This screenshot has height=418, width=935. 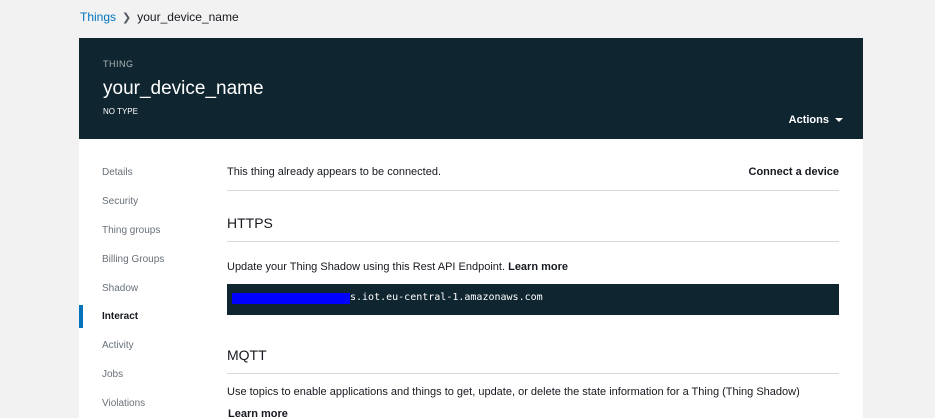 I want to click on mqtt-learn-more-link: Learn more, so click(x=258, y=413).